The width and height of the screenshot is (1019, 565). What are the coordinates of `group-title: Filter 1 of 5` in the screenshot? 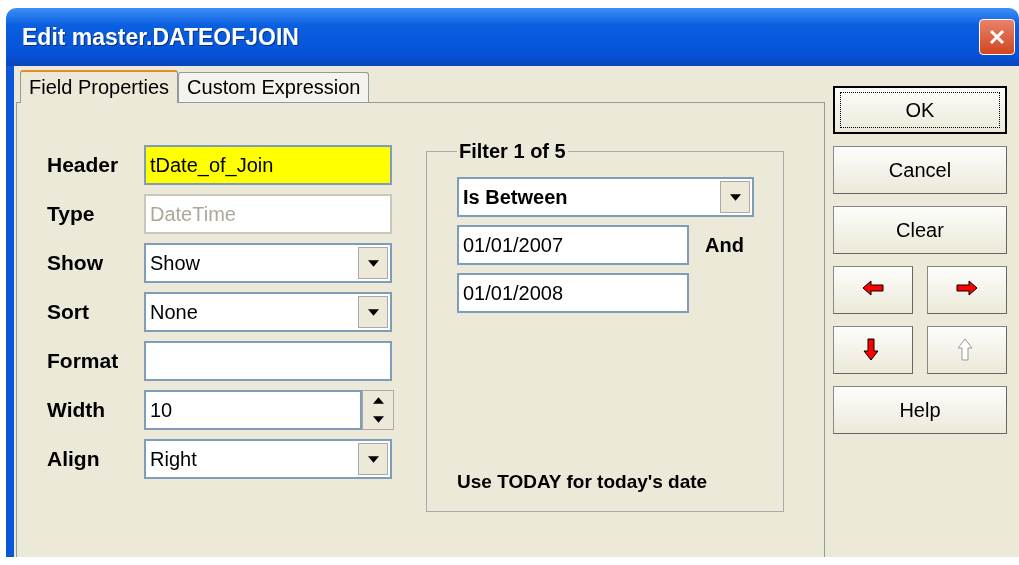 It's located at (512, 151).